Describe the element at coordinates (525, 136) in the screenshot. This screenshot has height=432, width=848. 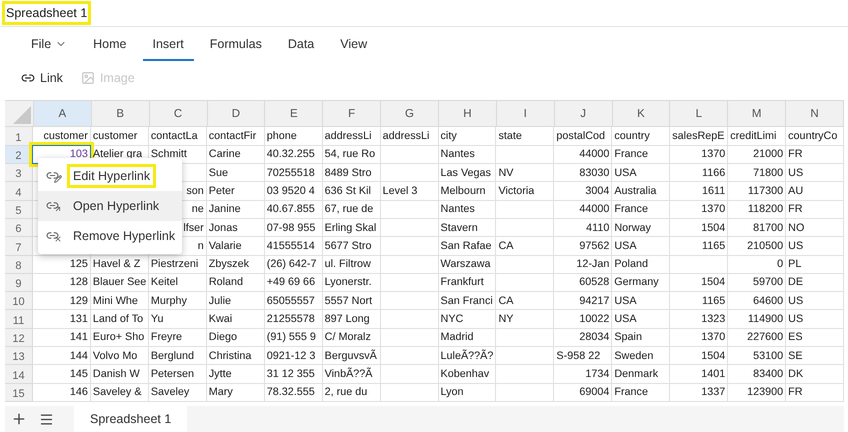
I see `table-cell: state` at that location.